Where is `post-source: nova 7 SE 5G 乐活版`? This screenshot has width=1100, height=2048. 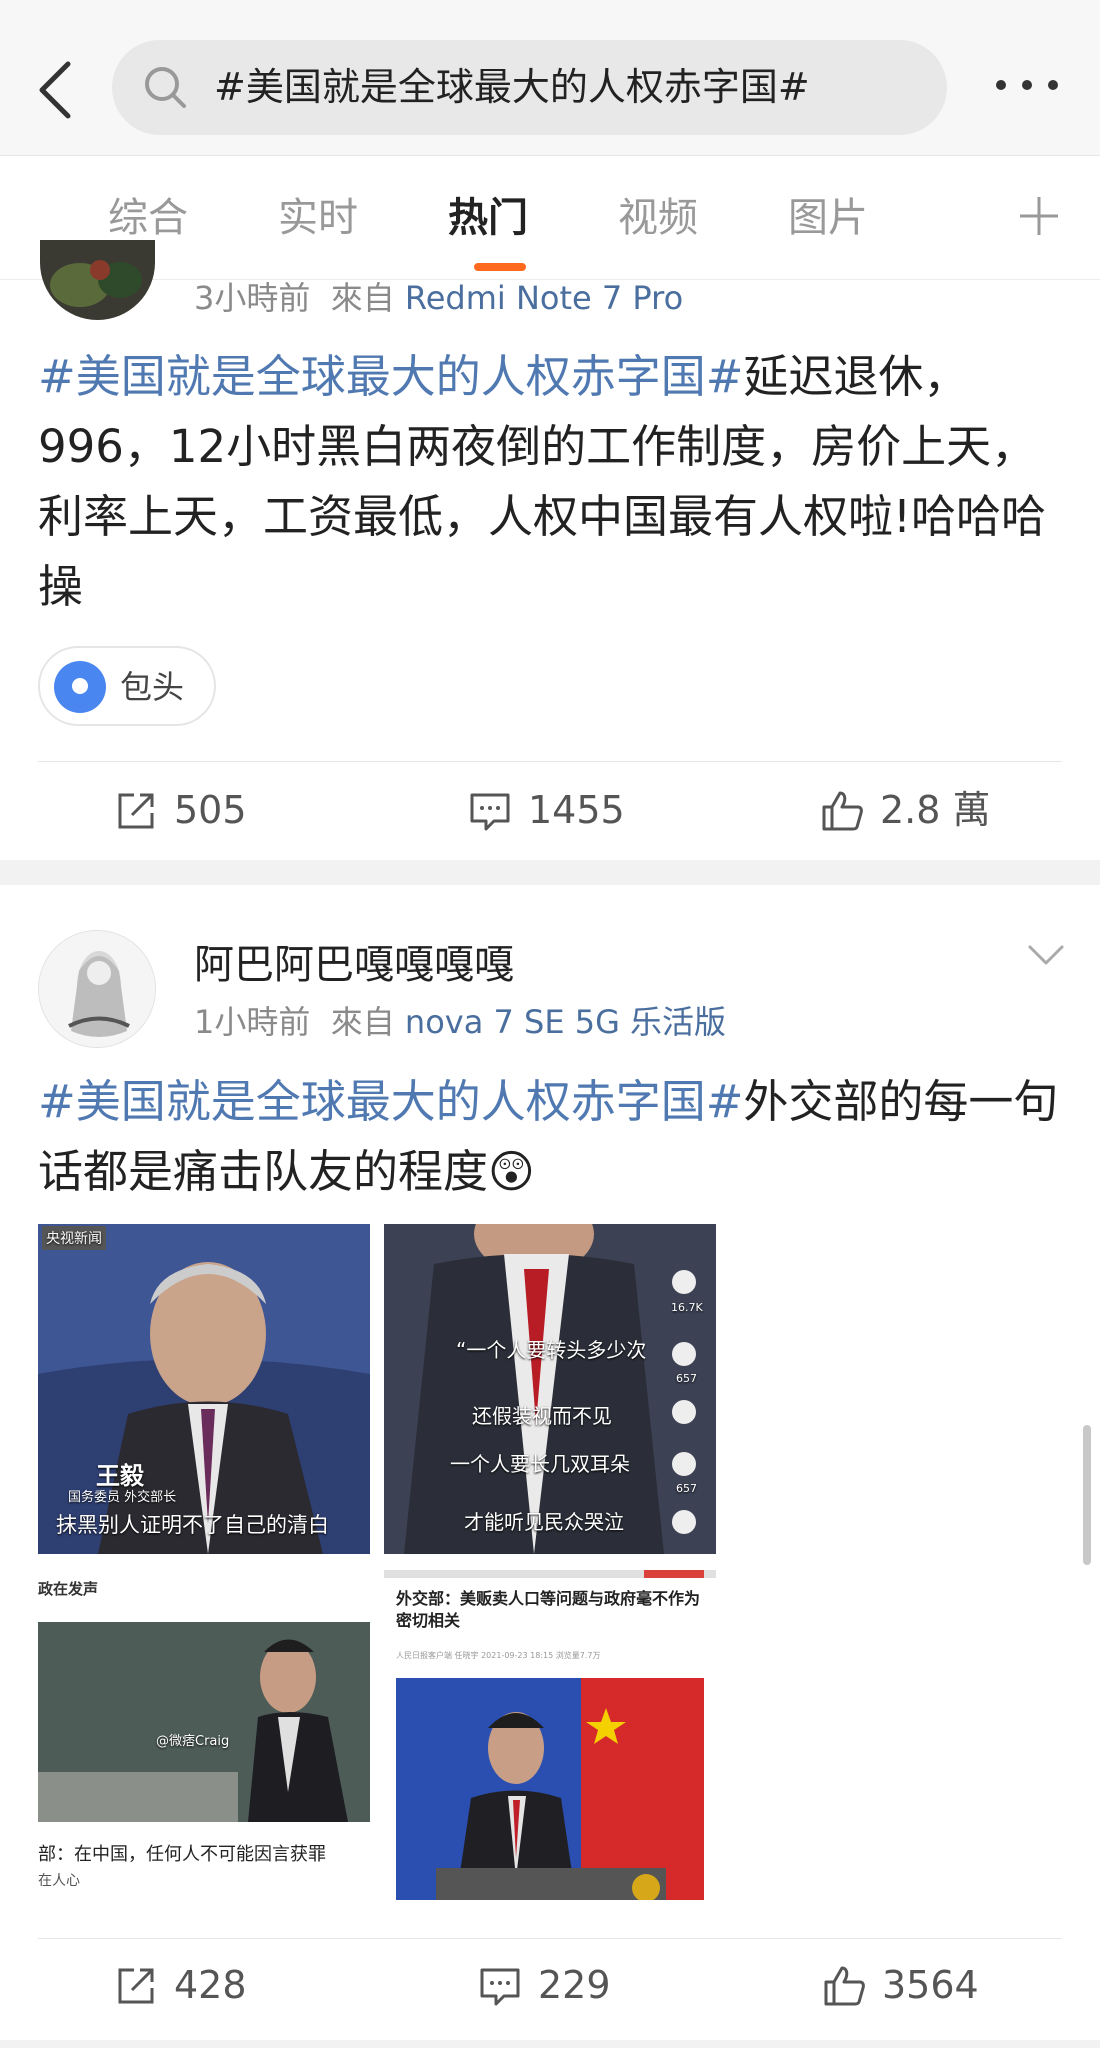 post-source: nova 7 SE 5G 乐活版 is located at coordinates (565, 1022).